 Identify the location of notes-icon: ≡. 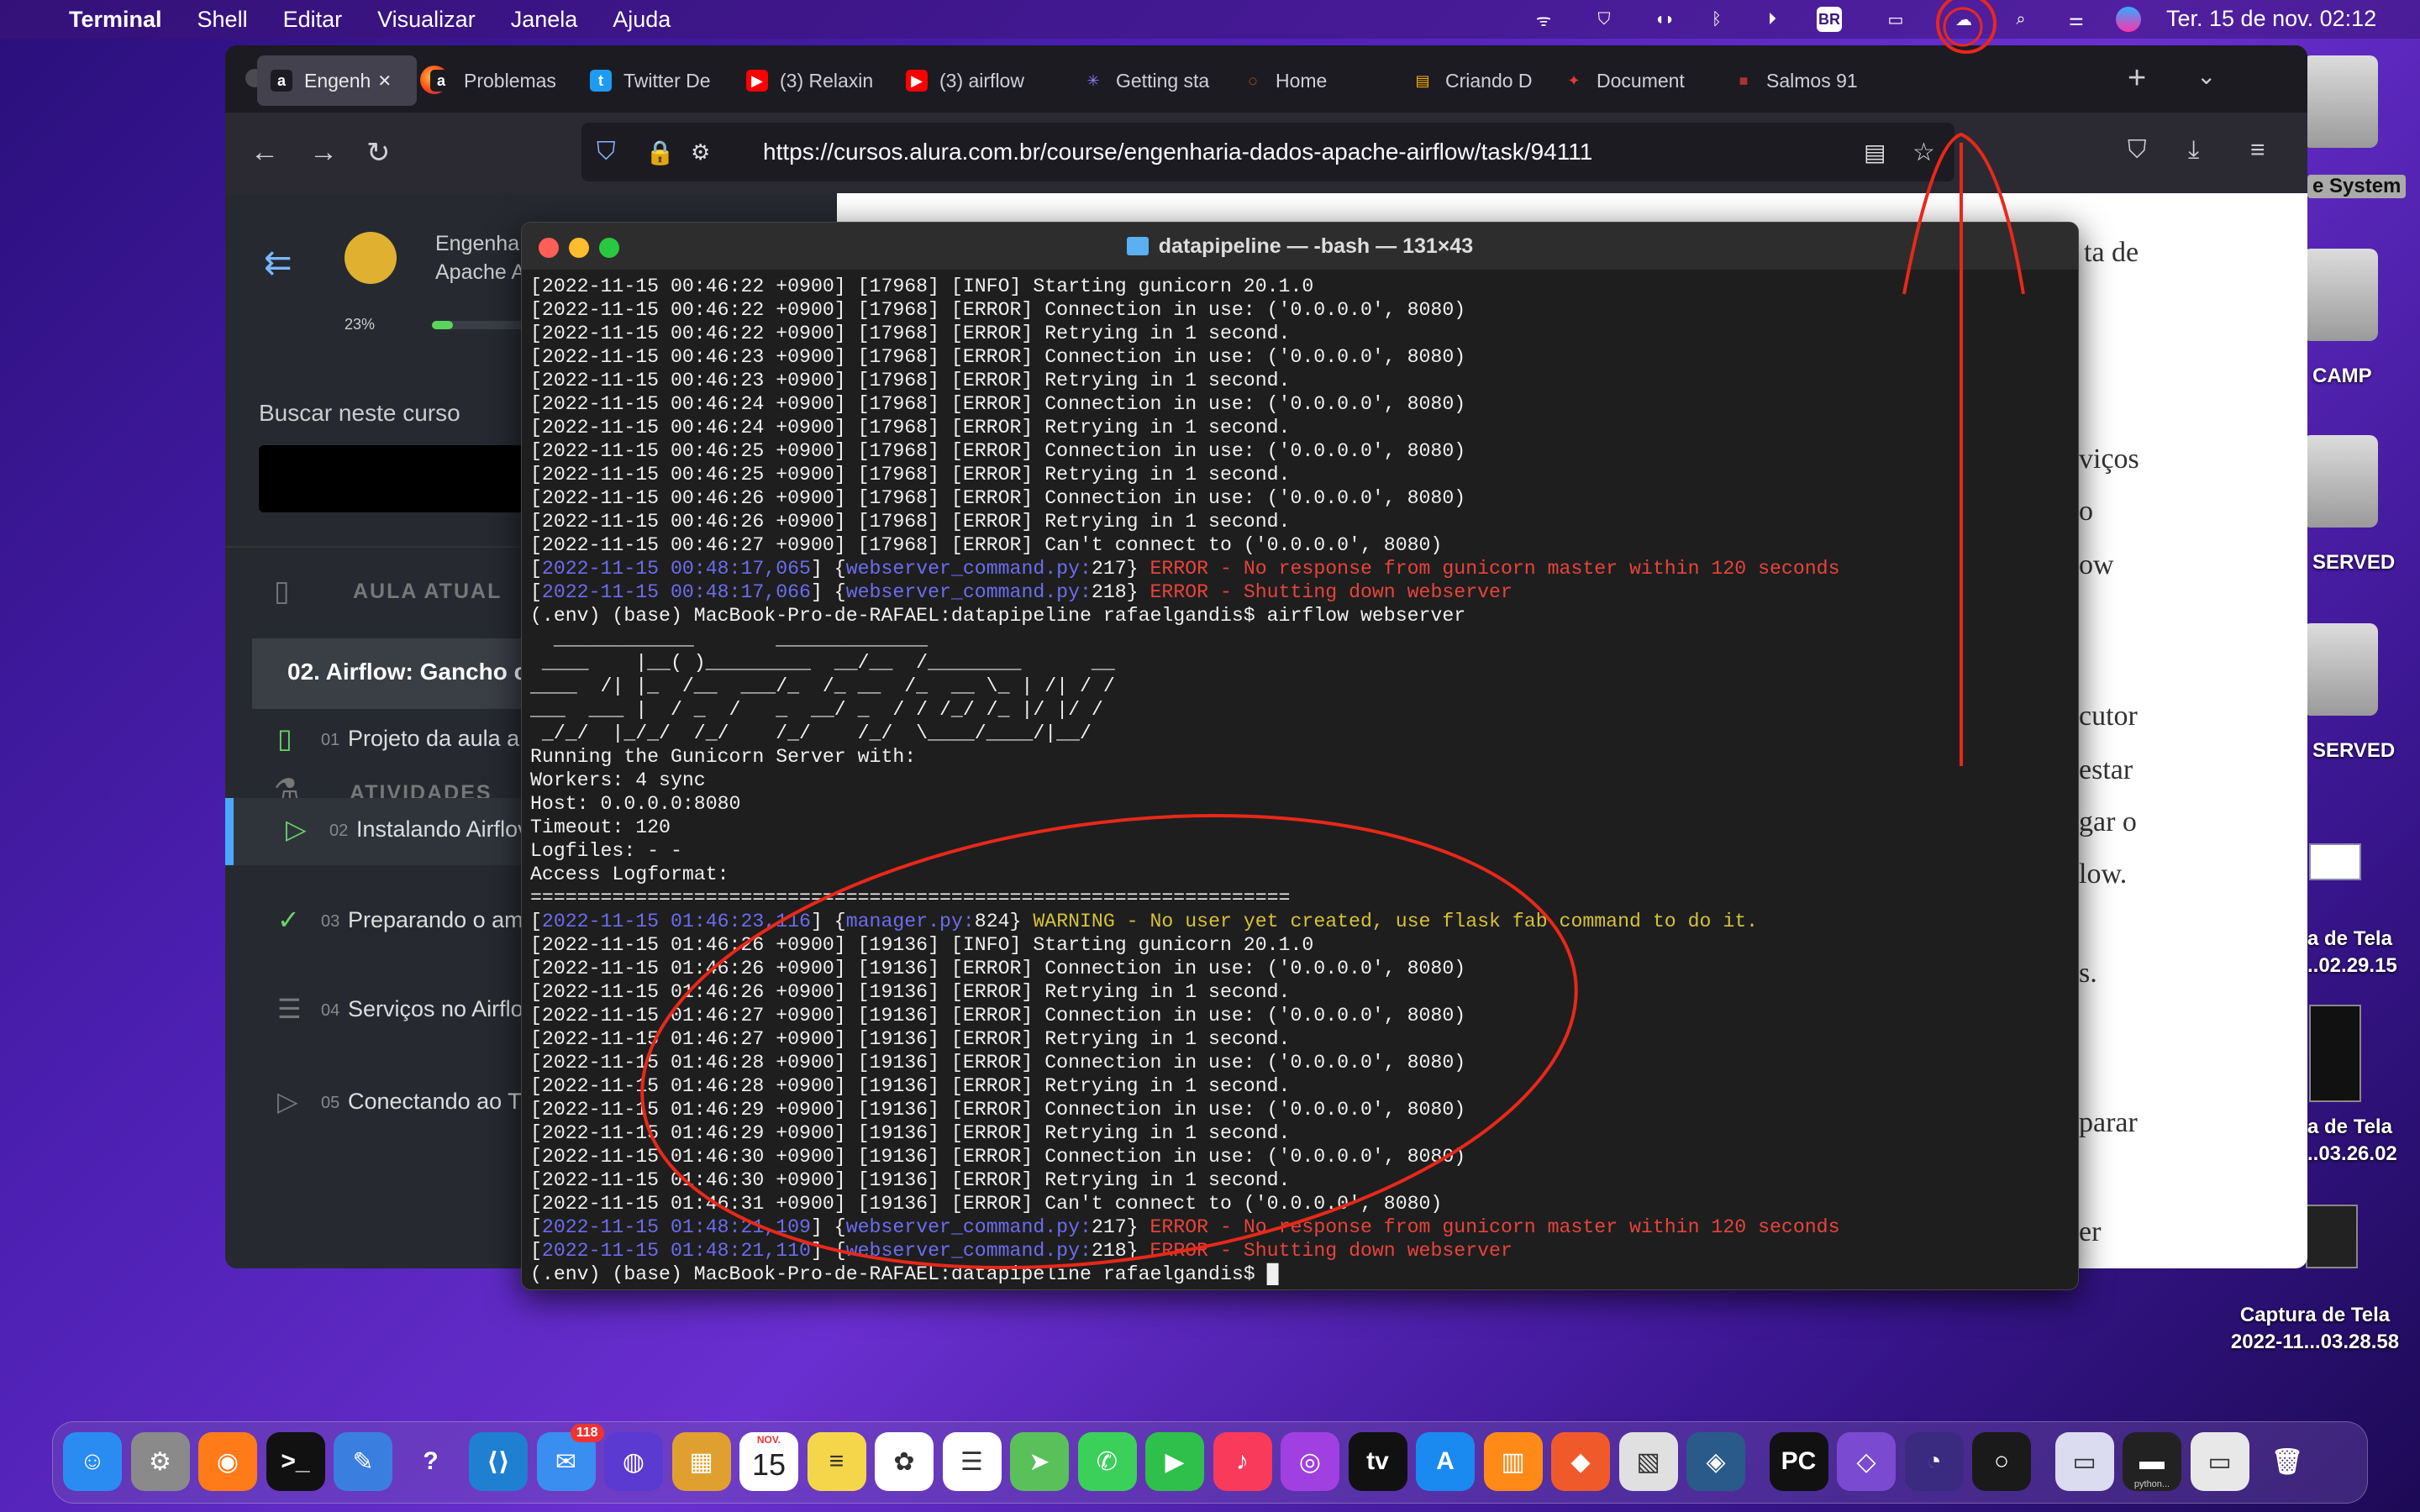
(837, 1461).